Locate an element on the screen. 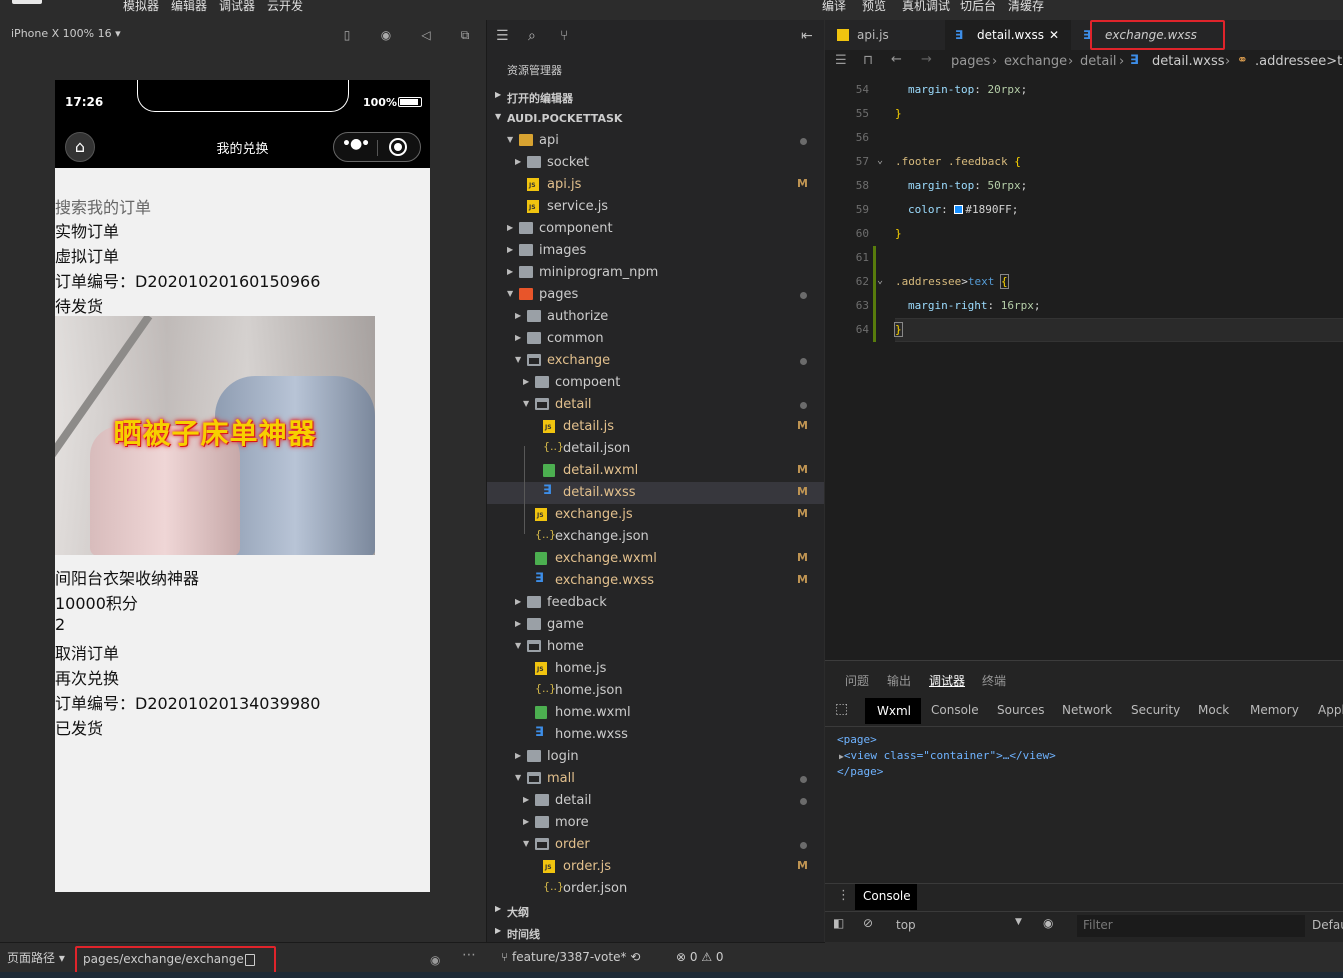 The width and height of the screenshot is (1343, 978). tree-item: {..} detail.json is located at coordinates (655, 449).